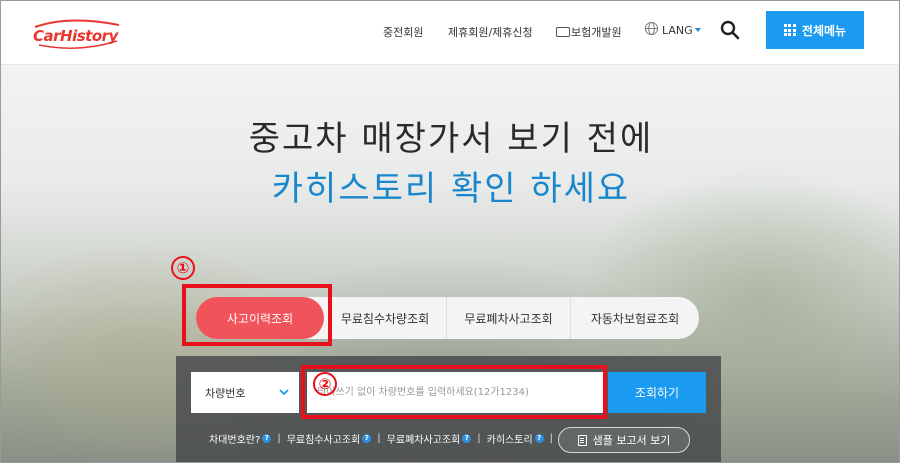 Image resolution: width=900 pixels, height=463 pixels. Describe the element at coordinates (651, 28) in the screenshot. I see `globe-icon` at that location.